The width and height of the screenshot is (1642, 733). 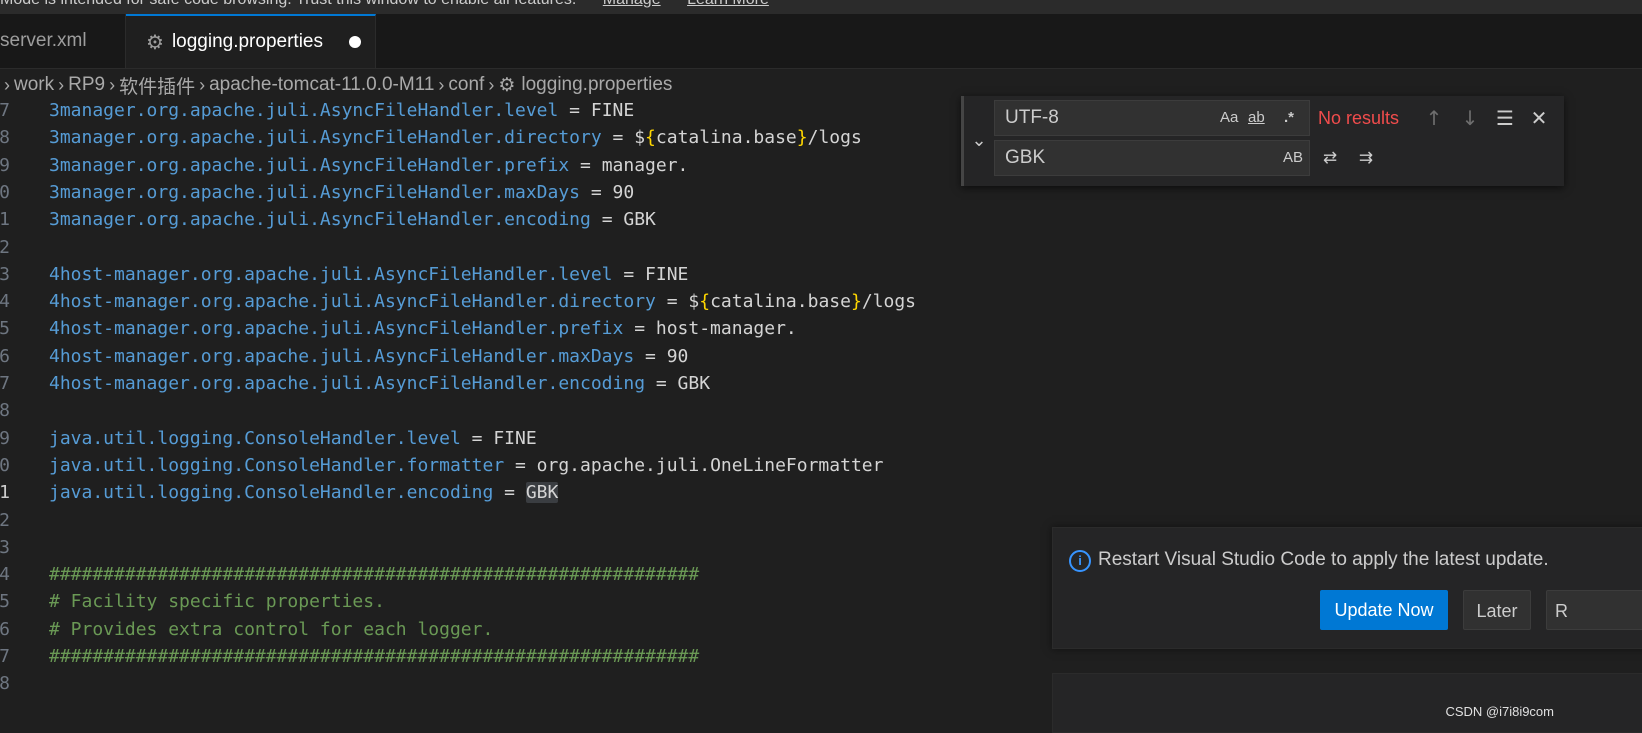 I want to click on line-number: 6, so click(x=5, y=356).